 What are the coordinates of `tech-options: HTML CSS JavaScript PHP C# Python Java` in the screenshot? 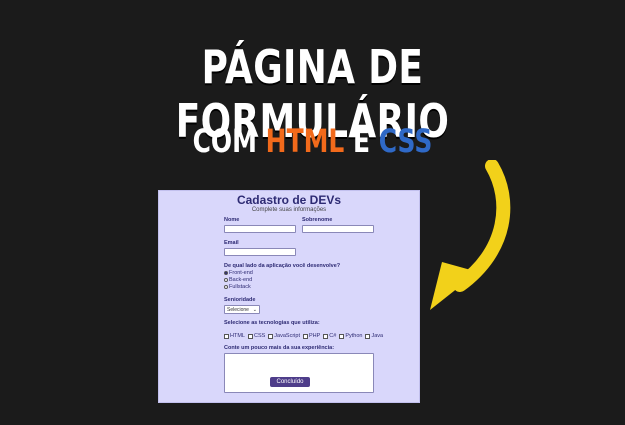 It's located at (303, 336).